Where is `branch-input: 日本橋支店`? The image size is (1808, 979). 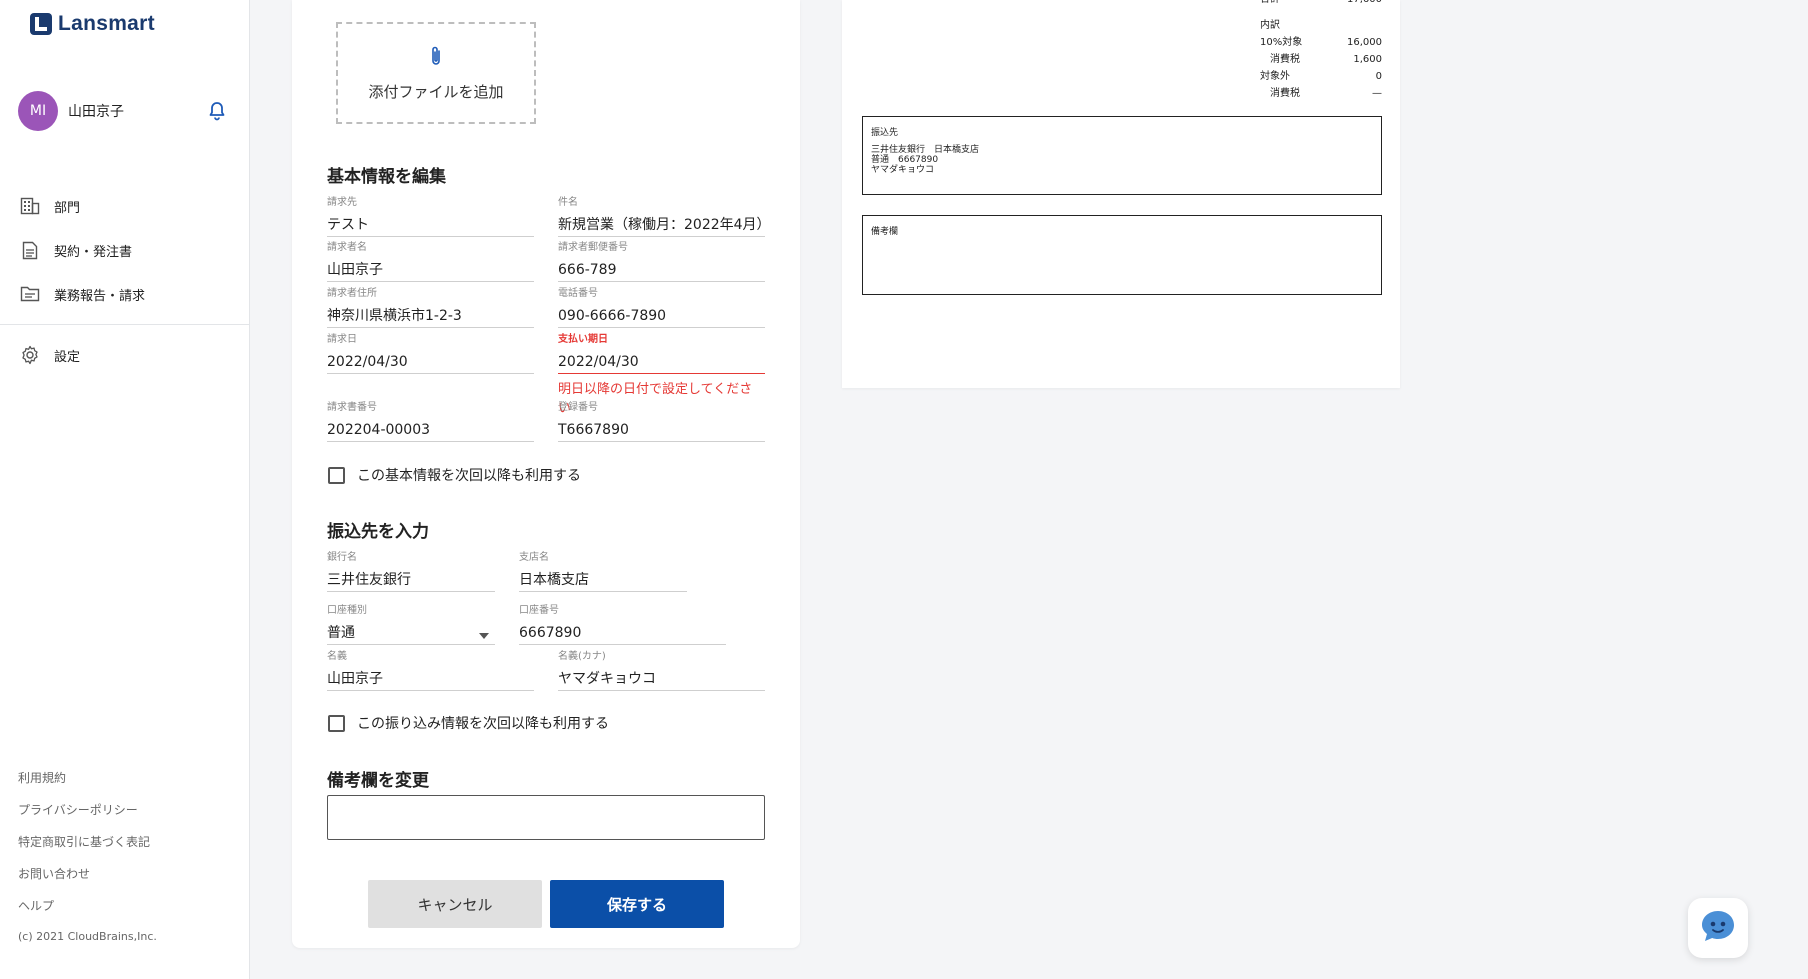 branch-input: 日本橋支店 is located at coordinates (603, 580).